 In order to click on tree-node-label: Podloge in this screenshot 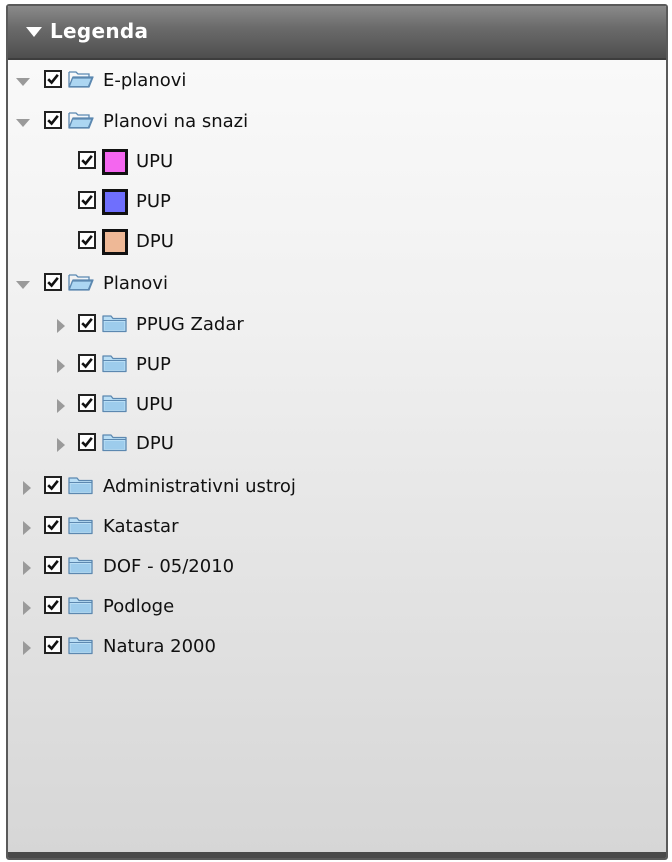, I will do `click(139, 606)`.